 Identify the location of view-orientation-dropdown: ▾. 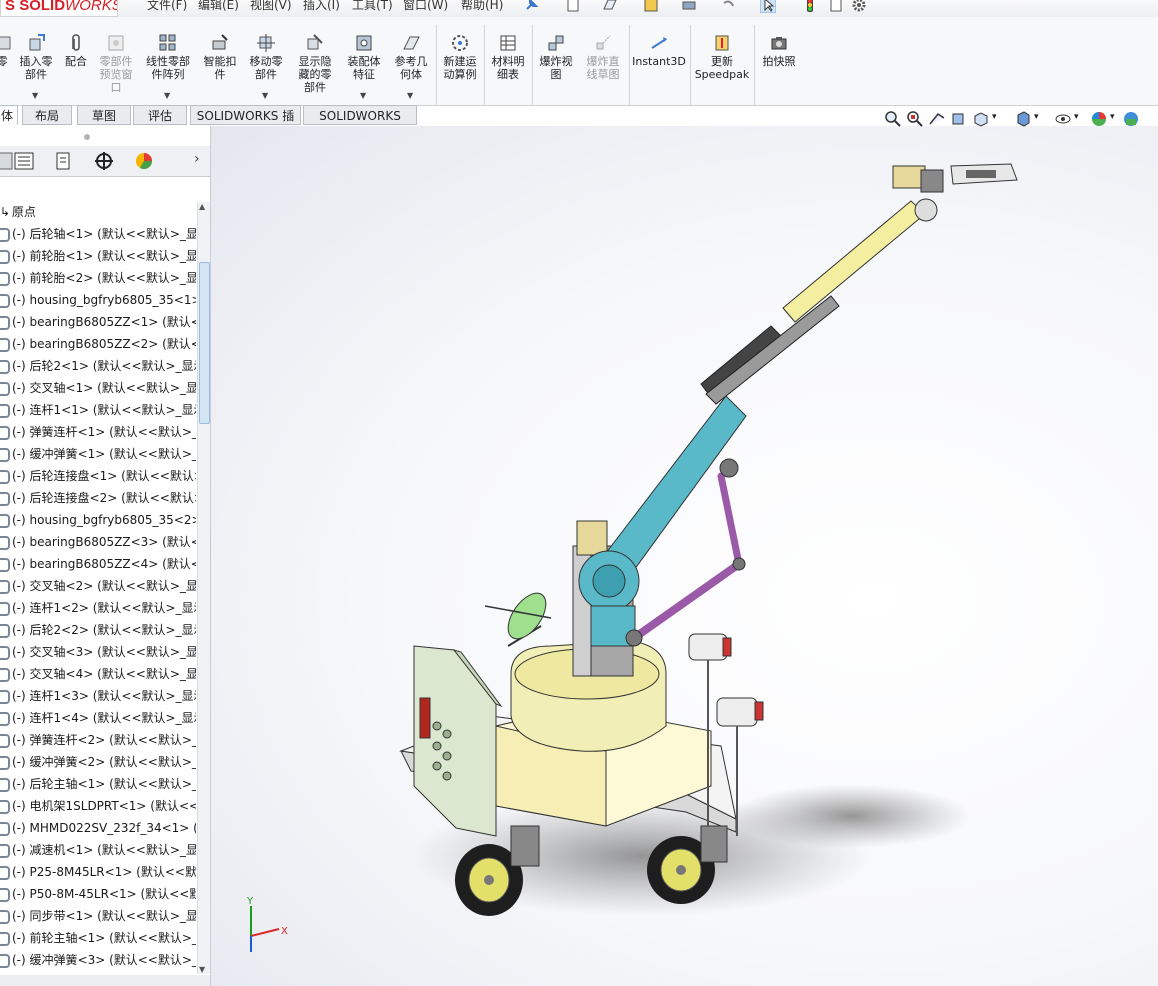
(994, 117).